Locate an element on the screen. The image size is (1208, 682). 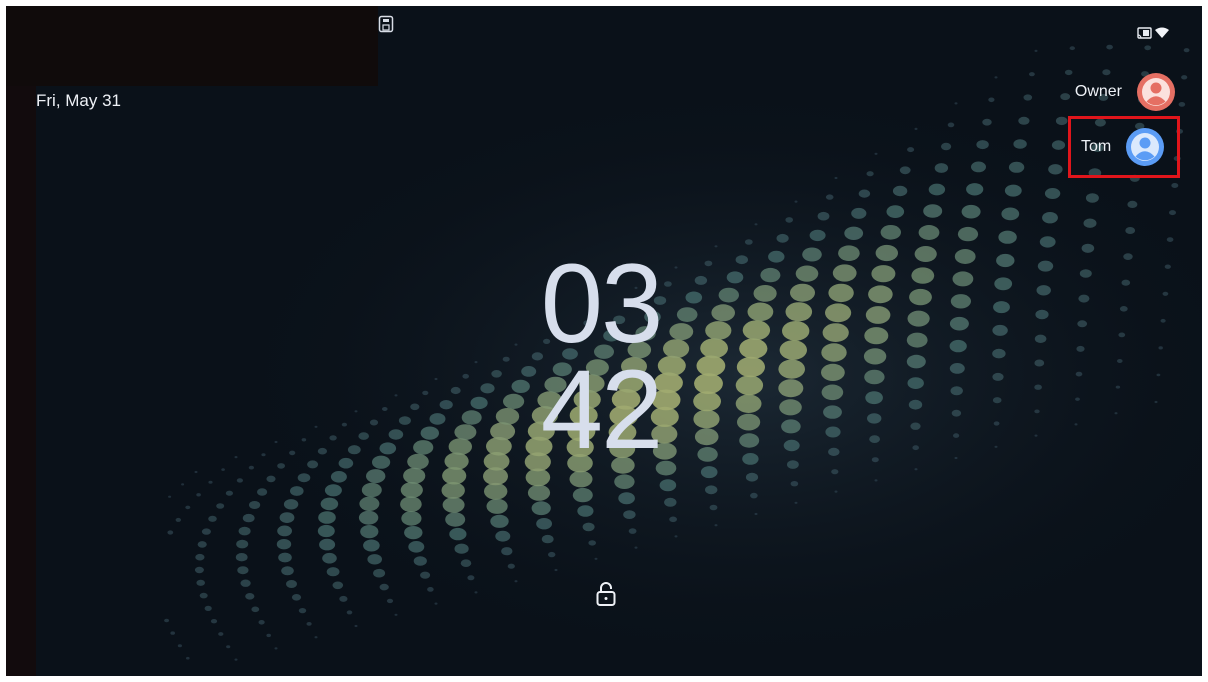
owner-avatar-icon is located at coordinates (1156, 92).